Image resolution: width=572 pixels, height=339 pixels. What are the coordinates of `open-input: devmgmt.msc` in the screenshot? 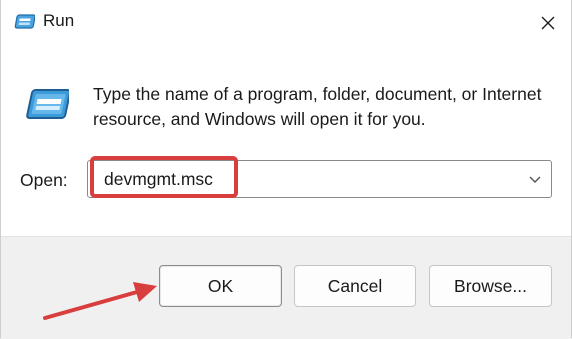 It's located at (158, 179).